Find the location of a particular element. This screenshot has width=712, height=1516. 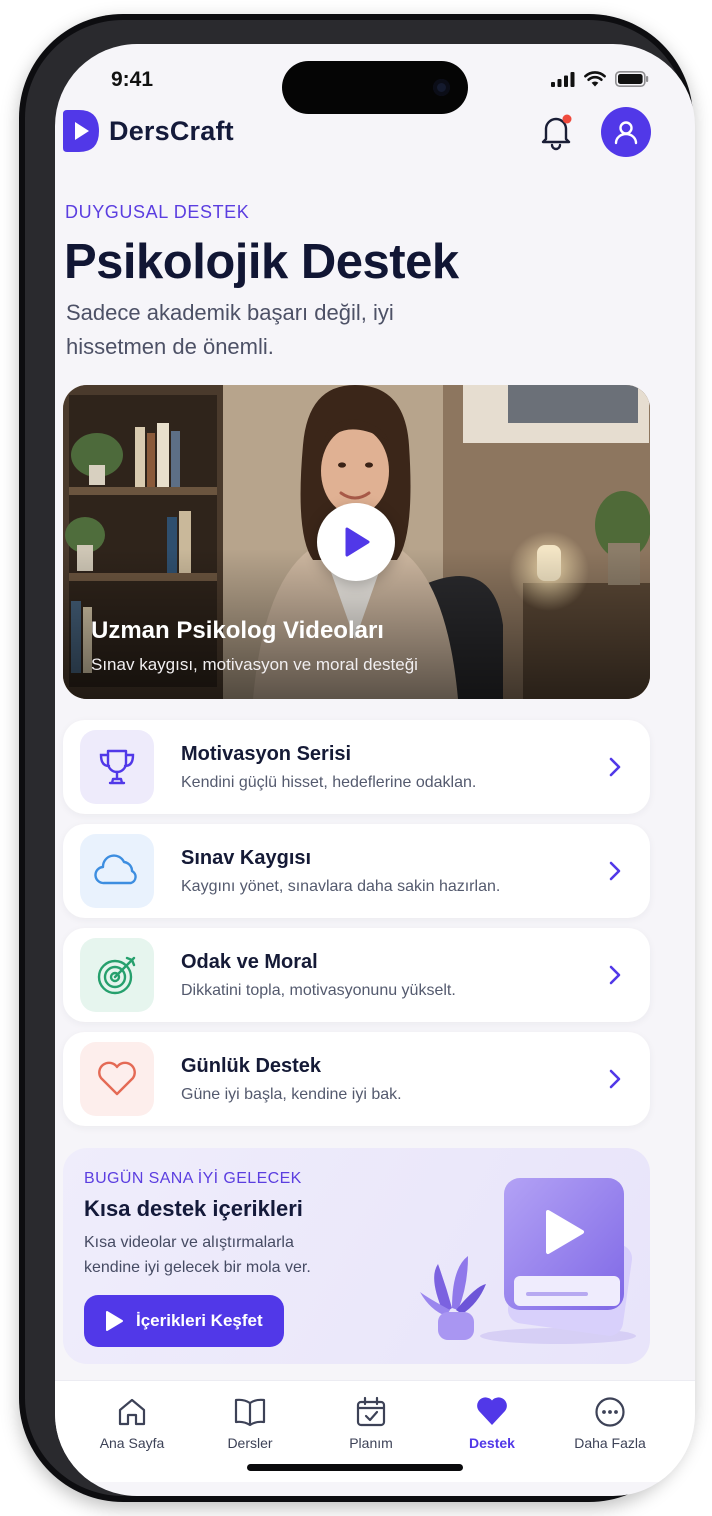

explore-content-label: İçerikleri Keşfet is located at coordinates (199, 1320).